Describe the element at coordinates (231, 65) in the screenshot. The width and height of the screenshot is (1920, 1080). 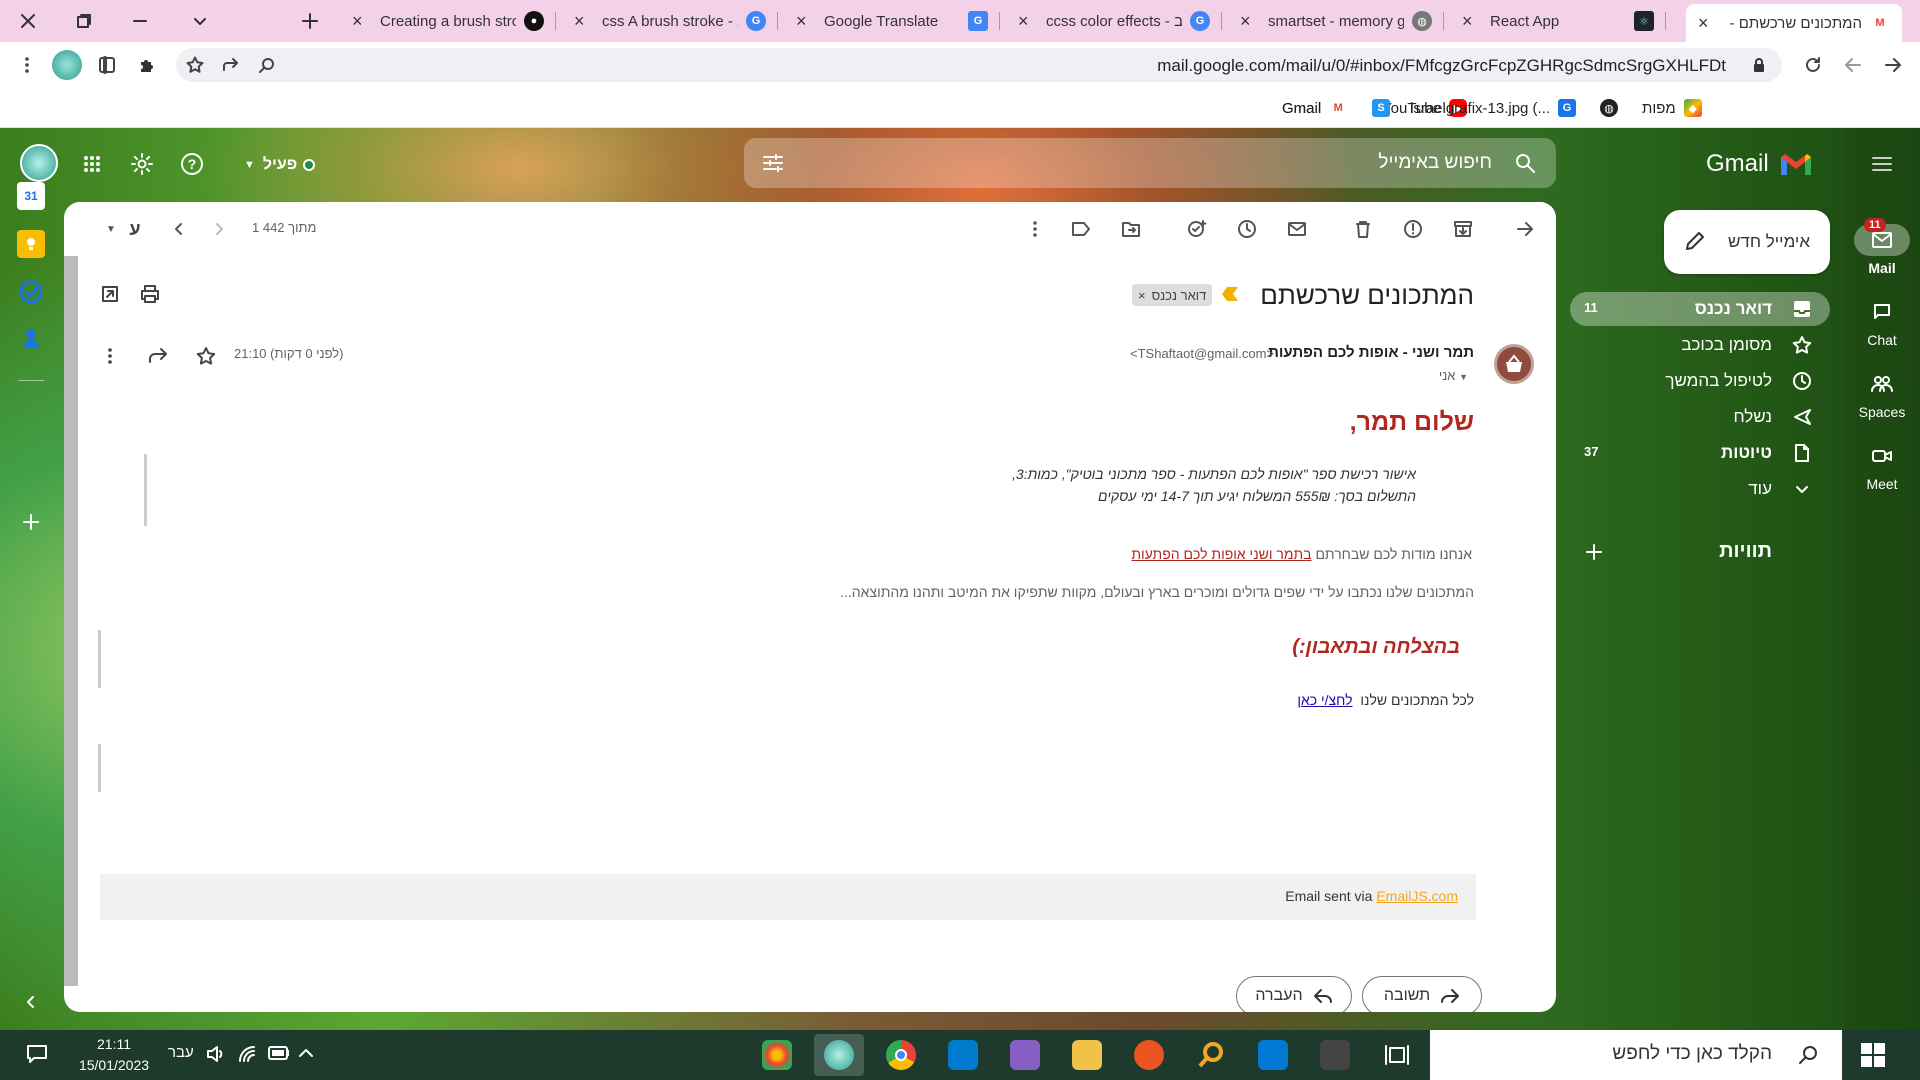
I see `share-button` at that location.